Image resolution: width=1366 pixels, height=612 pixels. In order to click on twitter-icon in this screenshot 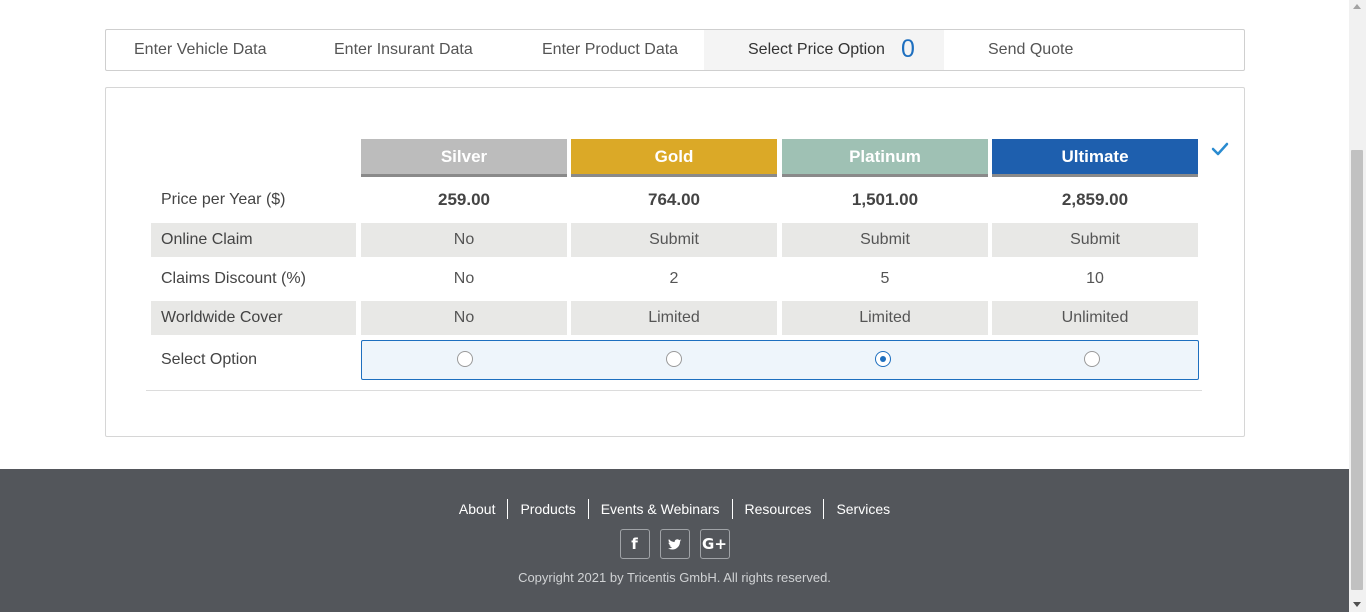, I will do `click(674, 544)`.